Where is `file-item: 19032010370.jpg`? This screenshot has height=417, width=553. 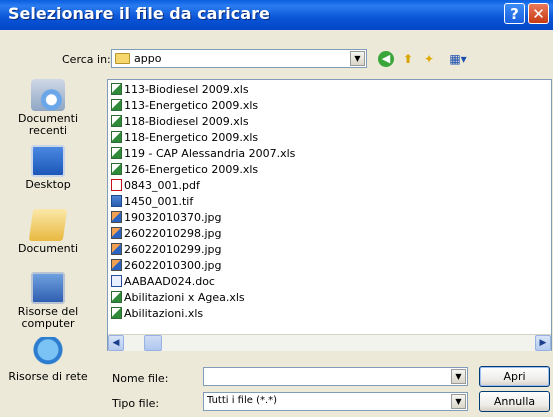 file-item: 19032010370.jpg is located at coordinates (166, 217).